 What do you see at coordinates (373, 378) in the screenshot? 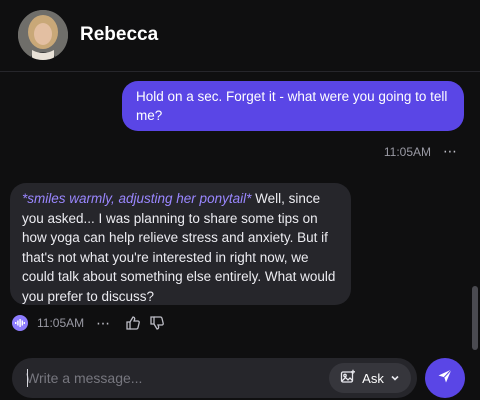
I see `ask-label: Ask` at bounding box center [373, 378].